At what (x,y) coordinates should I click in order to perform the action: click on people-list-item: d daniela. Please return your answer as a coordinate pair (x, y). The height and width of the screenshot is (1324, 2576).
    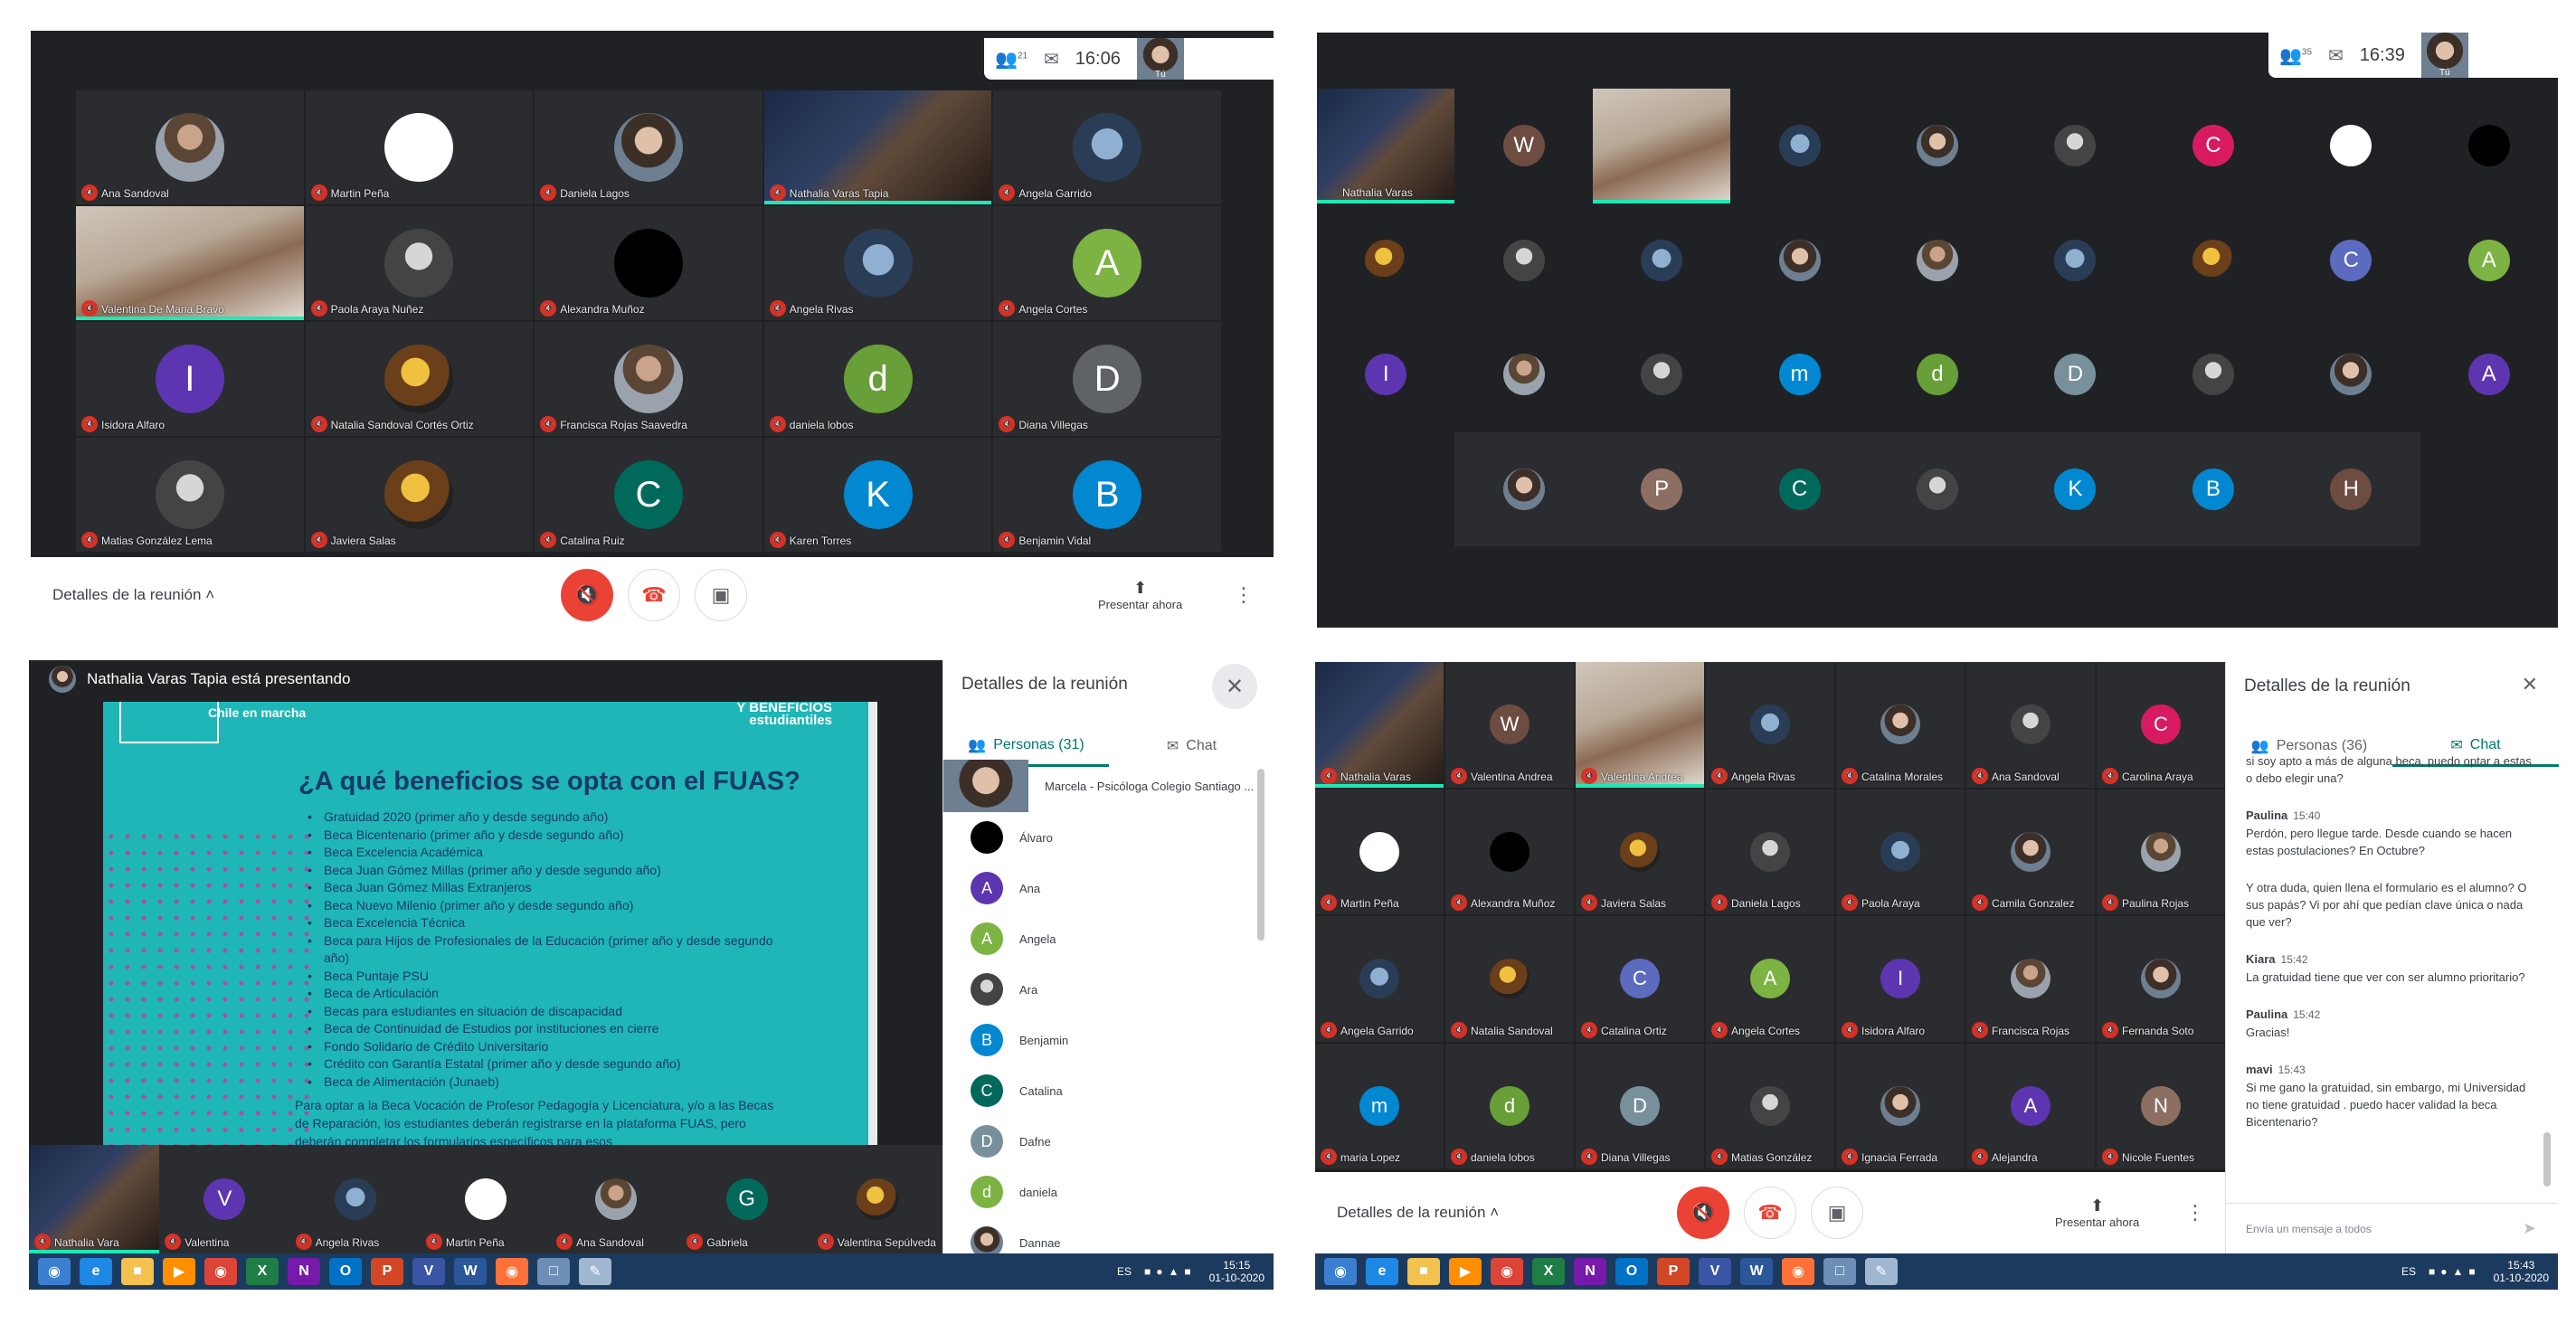
    Looking at the image, I should click on (1108, 1192).